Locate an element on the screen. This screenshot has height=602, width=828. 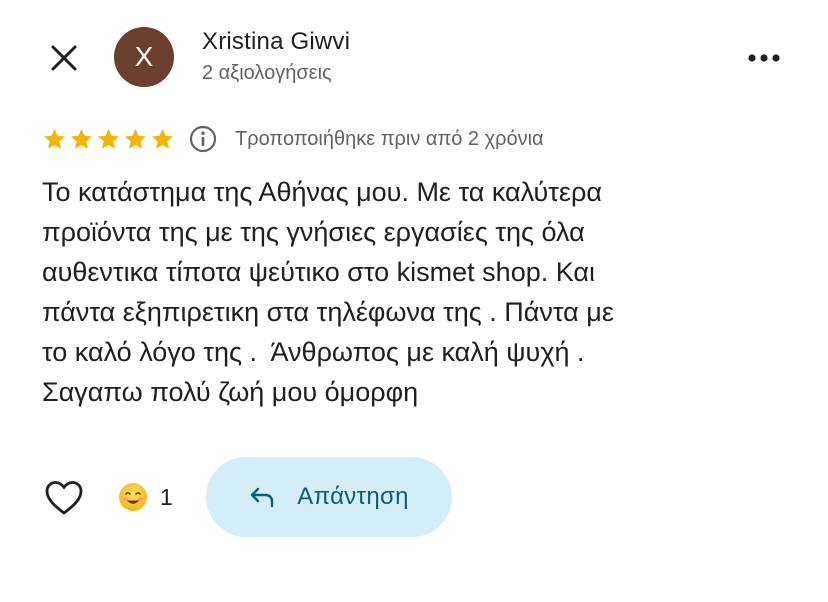
reply-button: Απάντηση is located at coordinates (329, 497).